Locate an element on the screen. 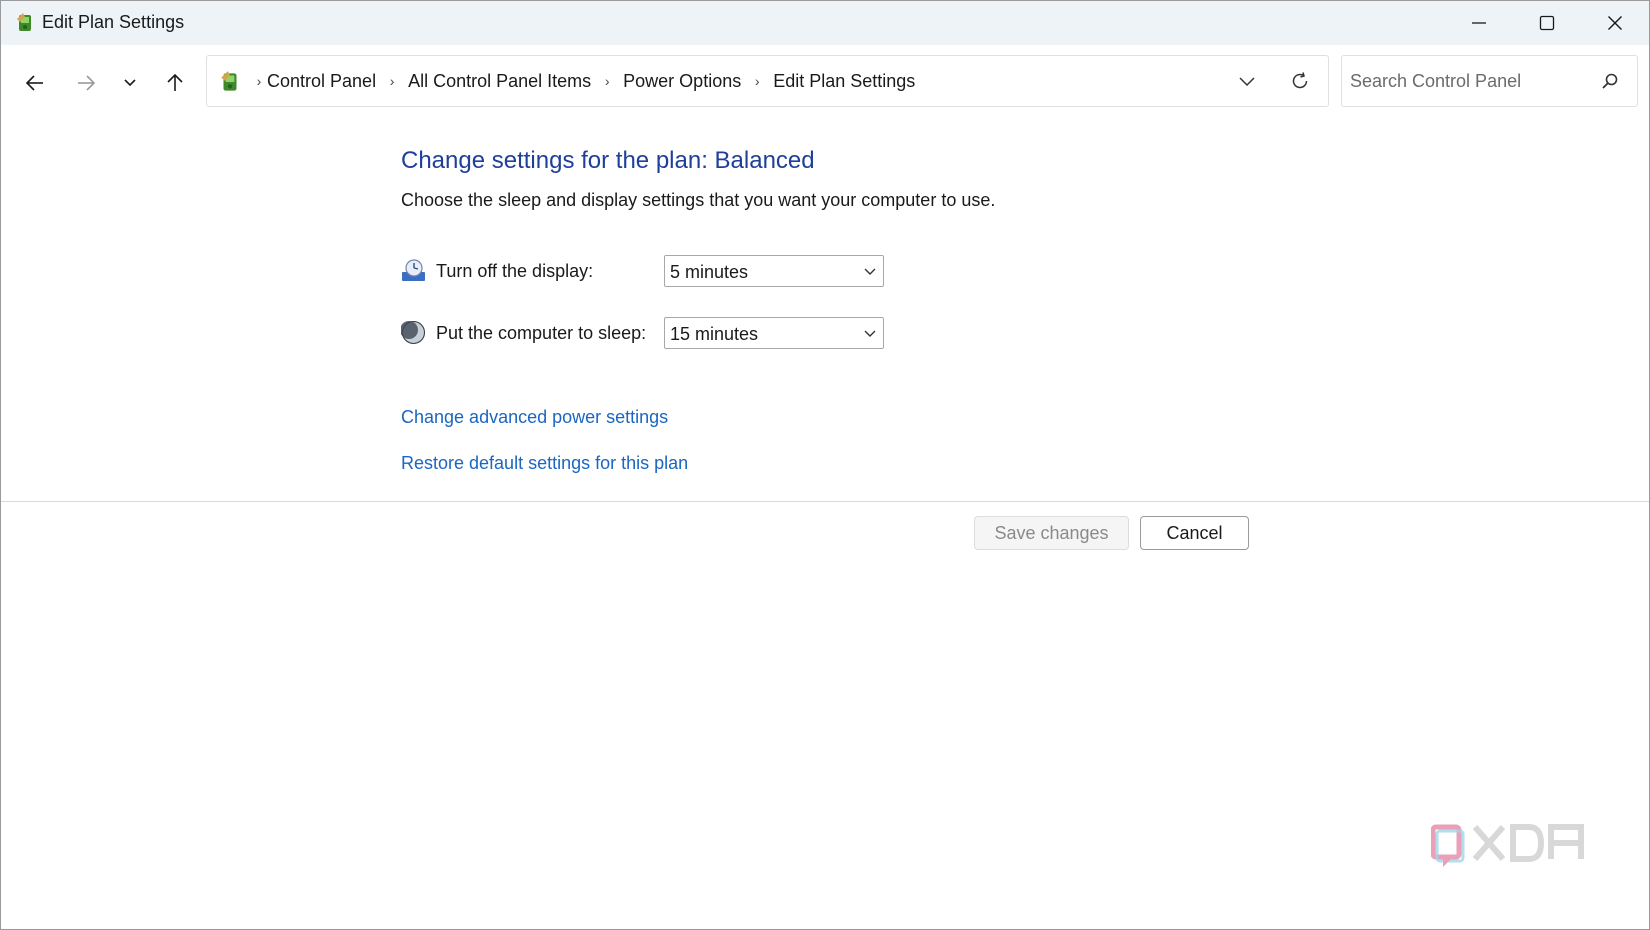 Image resolution: width=1650 pixels, height=930 pixels. display-timeout-select: 5 minutes is located at coordinates (774, 271).